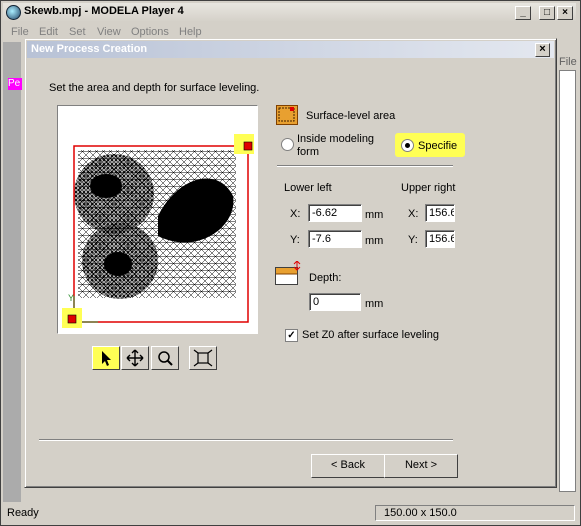  Describe the element at coordinates (335, 146) in the screenshot. I see `inside-form-label: Inside modeling form` at that location.